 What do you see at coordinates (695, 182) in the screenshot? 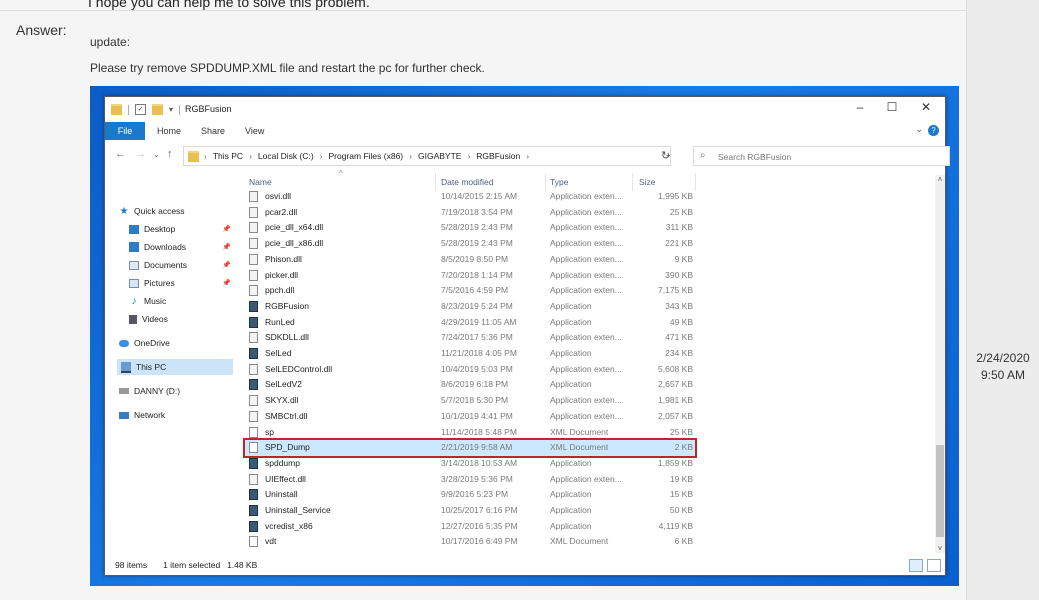
I see `column-divider` at bounding box center [695, 182].